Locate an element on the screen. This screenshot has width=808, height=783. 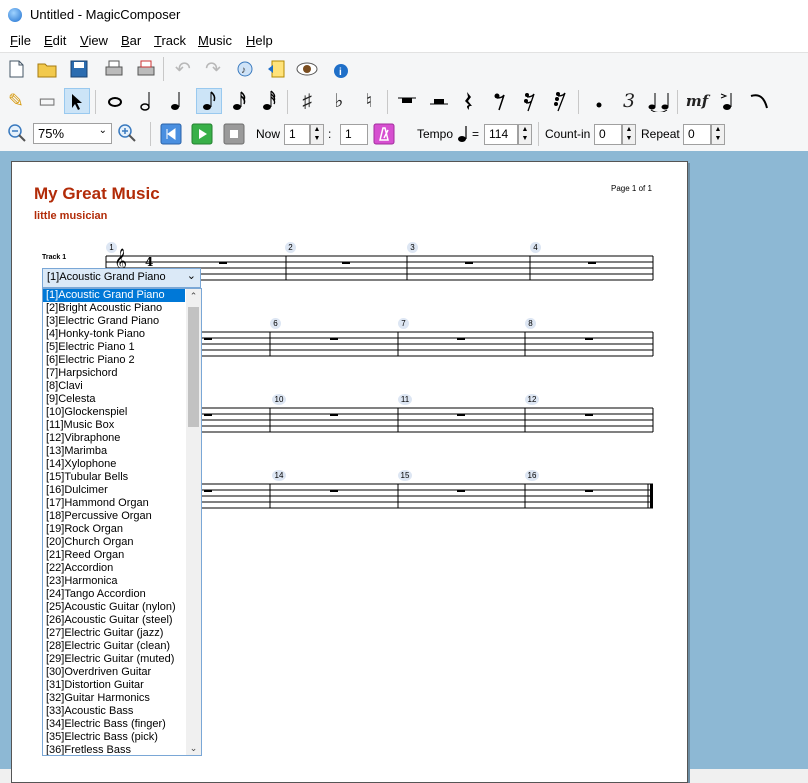
scroll-up-icon: ⌃ is located at coordinates (193, 296).